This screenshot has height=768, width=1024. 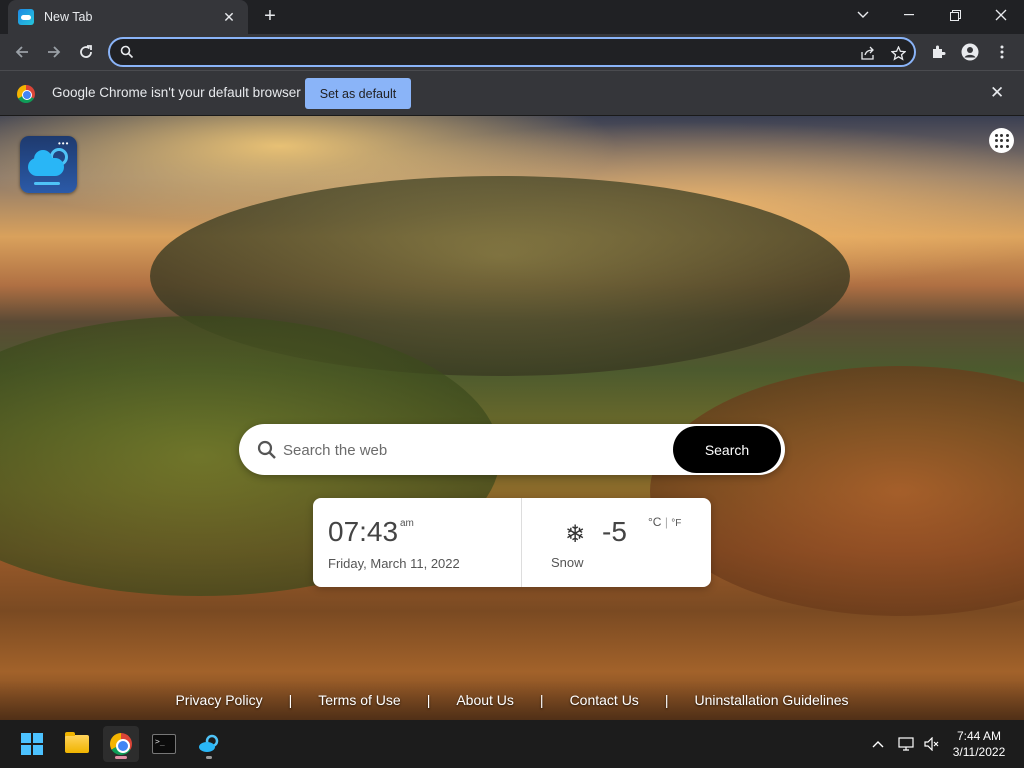 I want to click on back-button, so click(x=22, y=52).